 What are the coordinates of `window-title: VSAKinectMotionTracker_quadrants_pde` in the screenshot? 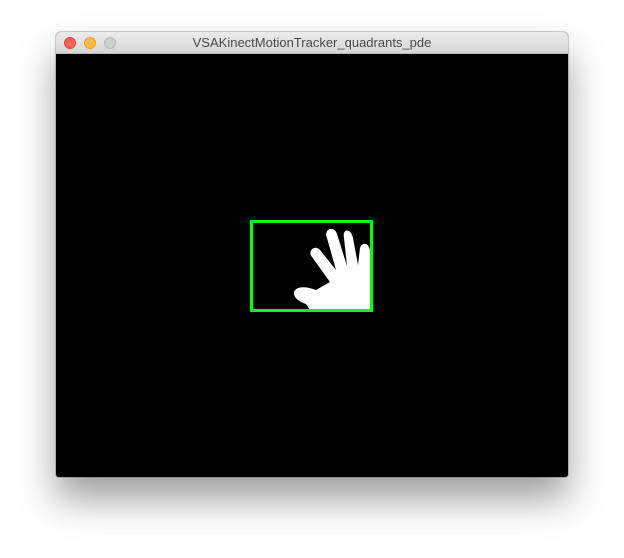 It's located at (312, 42).